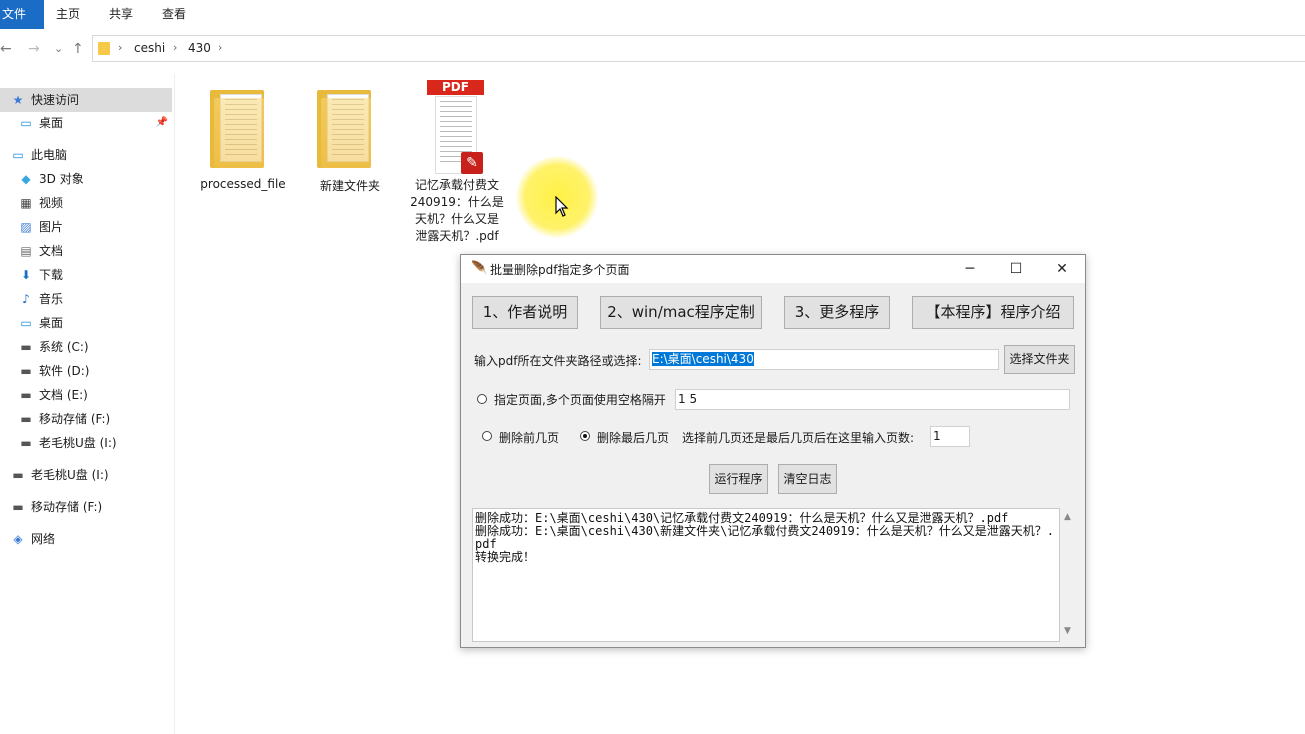 The height and width of the screenshot is (734, 1305). Describe the element at coordinates (950, 436) in the screenshot. I see `page-count-input: 1` at that location.